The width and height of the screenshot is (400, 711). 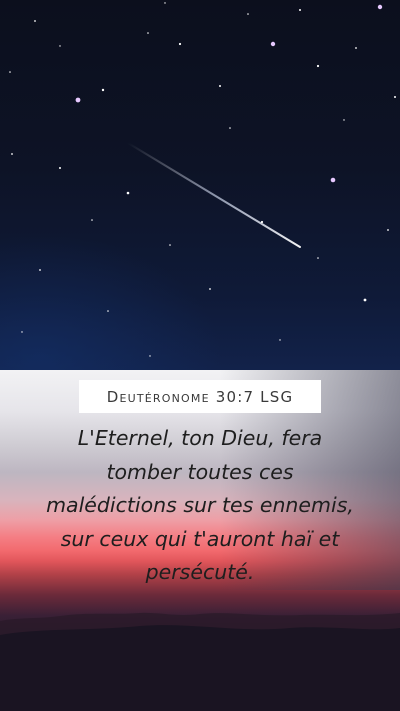 What do you see at coordinates (214, 195) in the screenshot?
I see `shooting-star` at bounding box center [214, 195].